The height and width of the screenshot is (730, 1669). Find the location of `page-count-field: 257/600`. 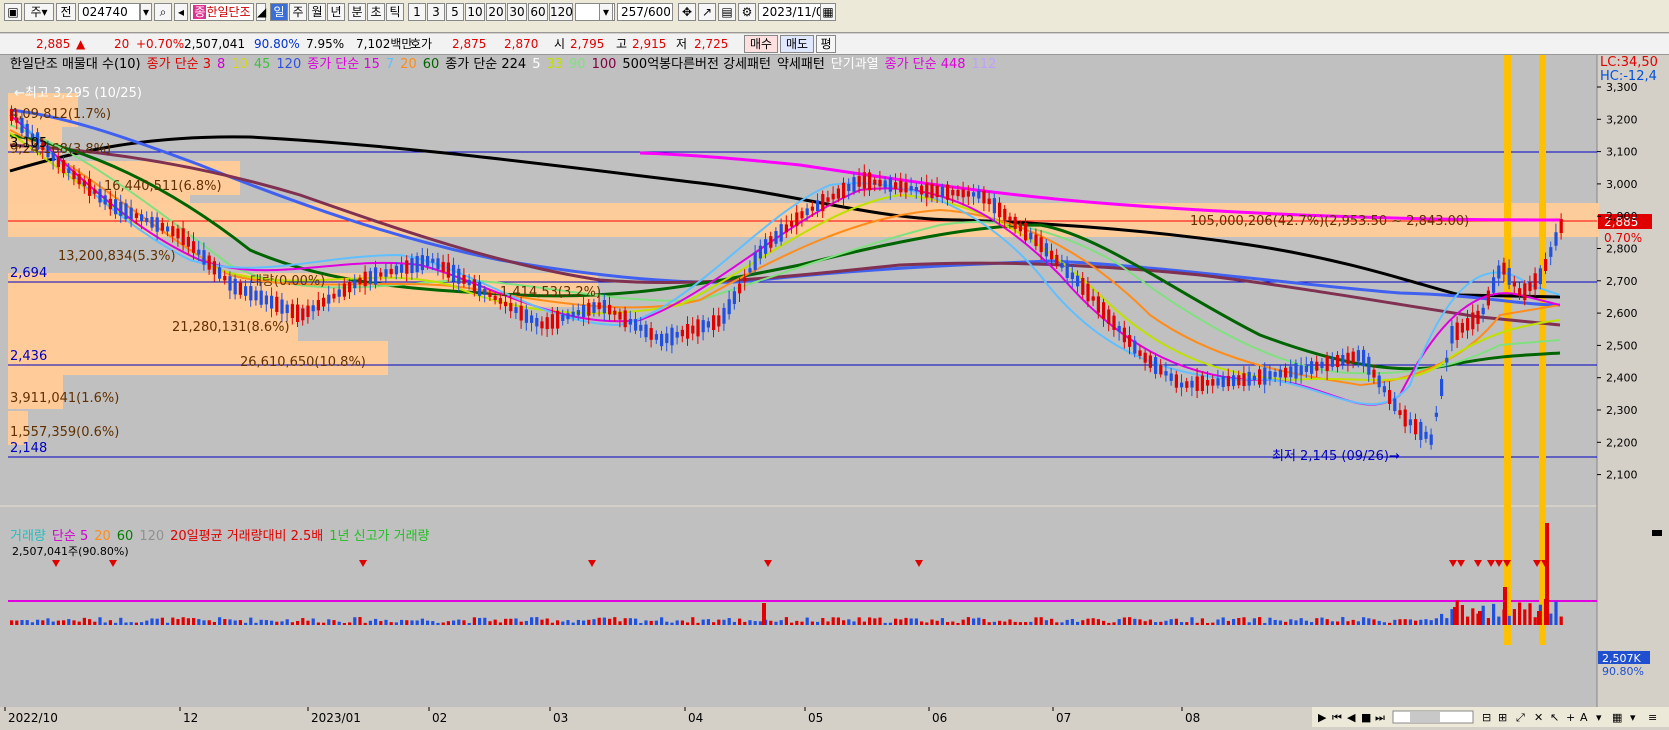

page-count-field: 257/600 is located at coordinates (645, 12).